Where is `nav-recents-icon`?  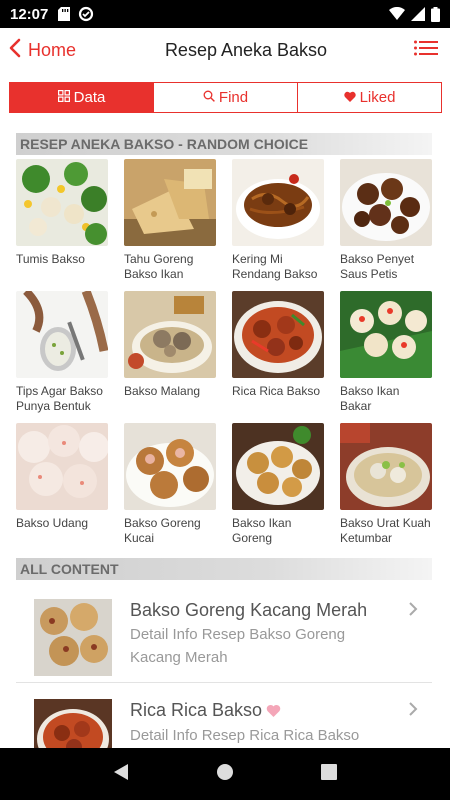 nav-recents-icon is located at coordinates (328, 774).